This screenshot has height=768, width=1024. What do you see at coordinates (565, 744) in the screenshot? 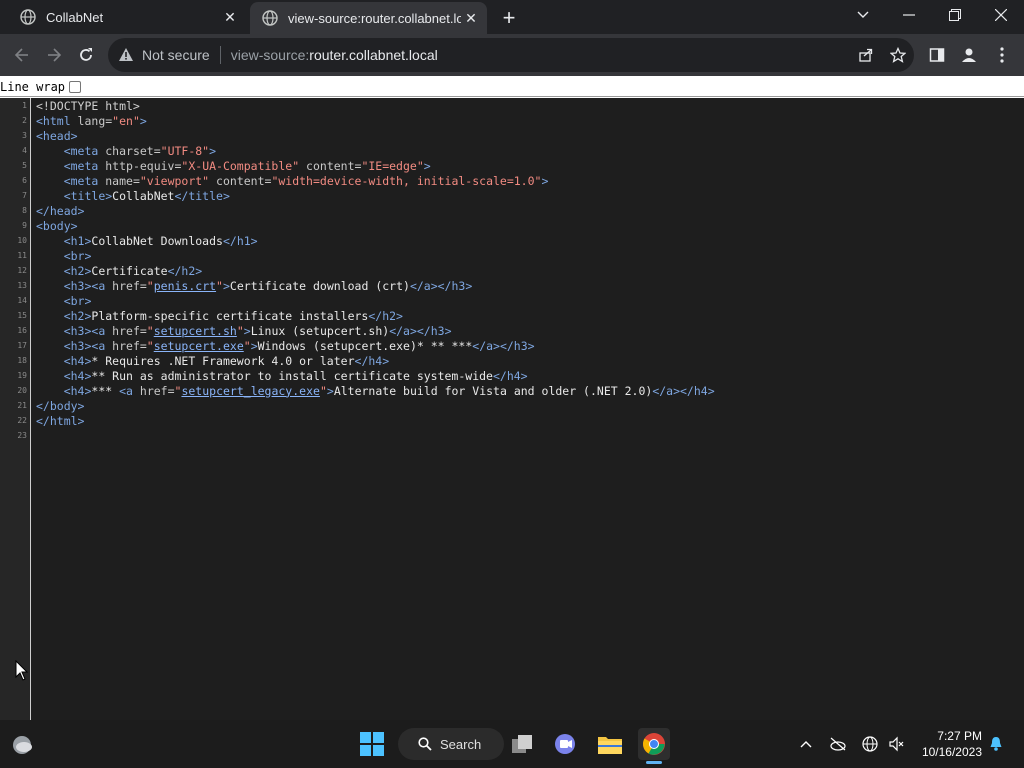
I see `teams-chat-icon` at bounding box center [565, 744].